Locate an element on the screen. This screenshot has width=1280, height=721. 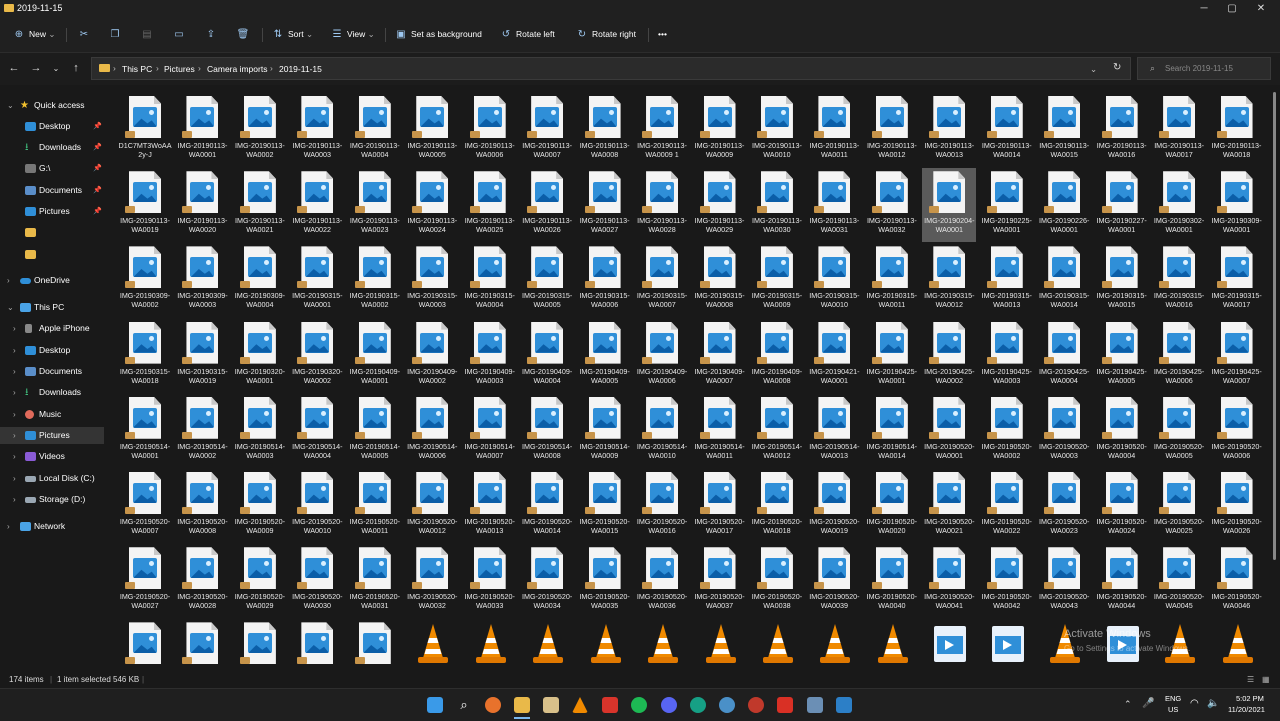
file-item: IMG-20190113-WA0001 is located at coordinates (202, 130).